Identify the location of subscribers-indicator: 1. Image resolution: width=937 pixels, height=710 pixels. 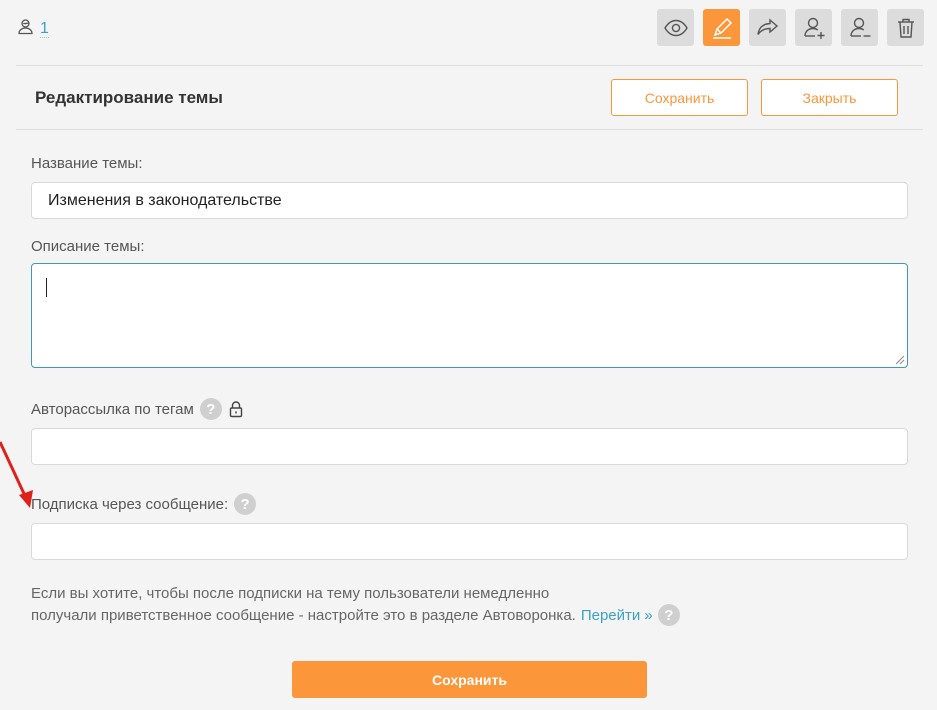
(33, 29).